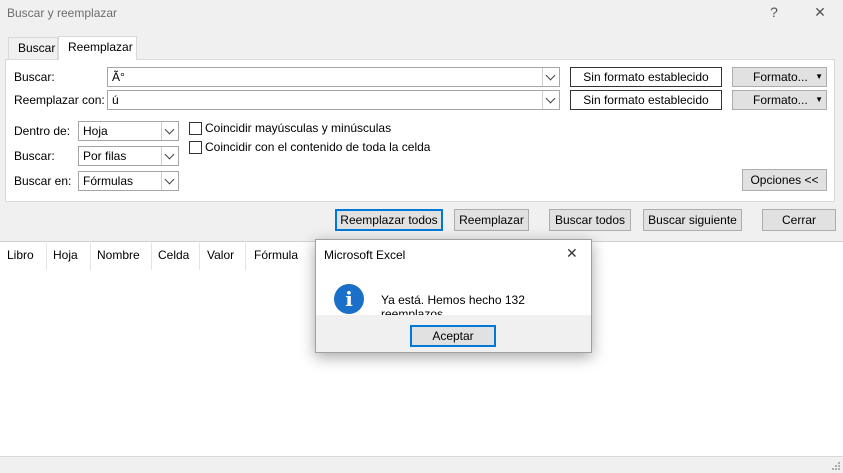 The image size is (843, 473). I want to click on window-title: Buscar y reemplazar, so click(62, 13).